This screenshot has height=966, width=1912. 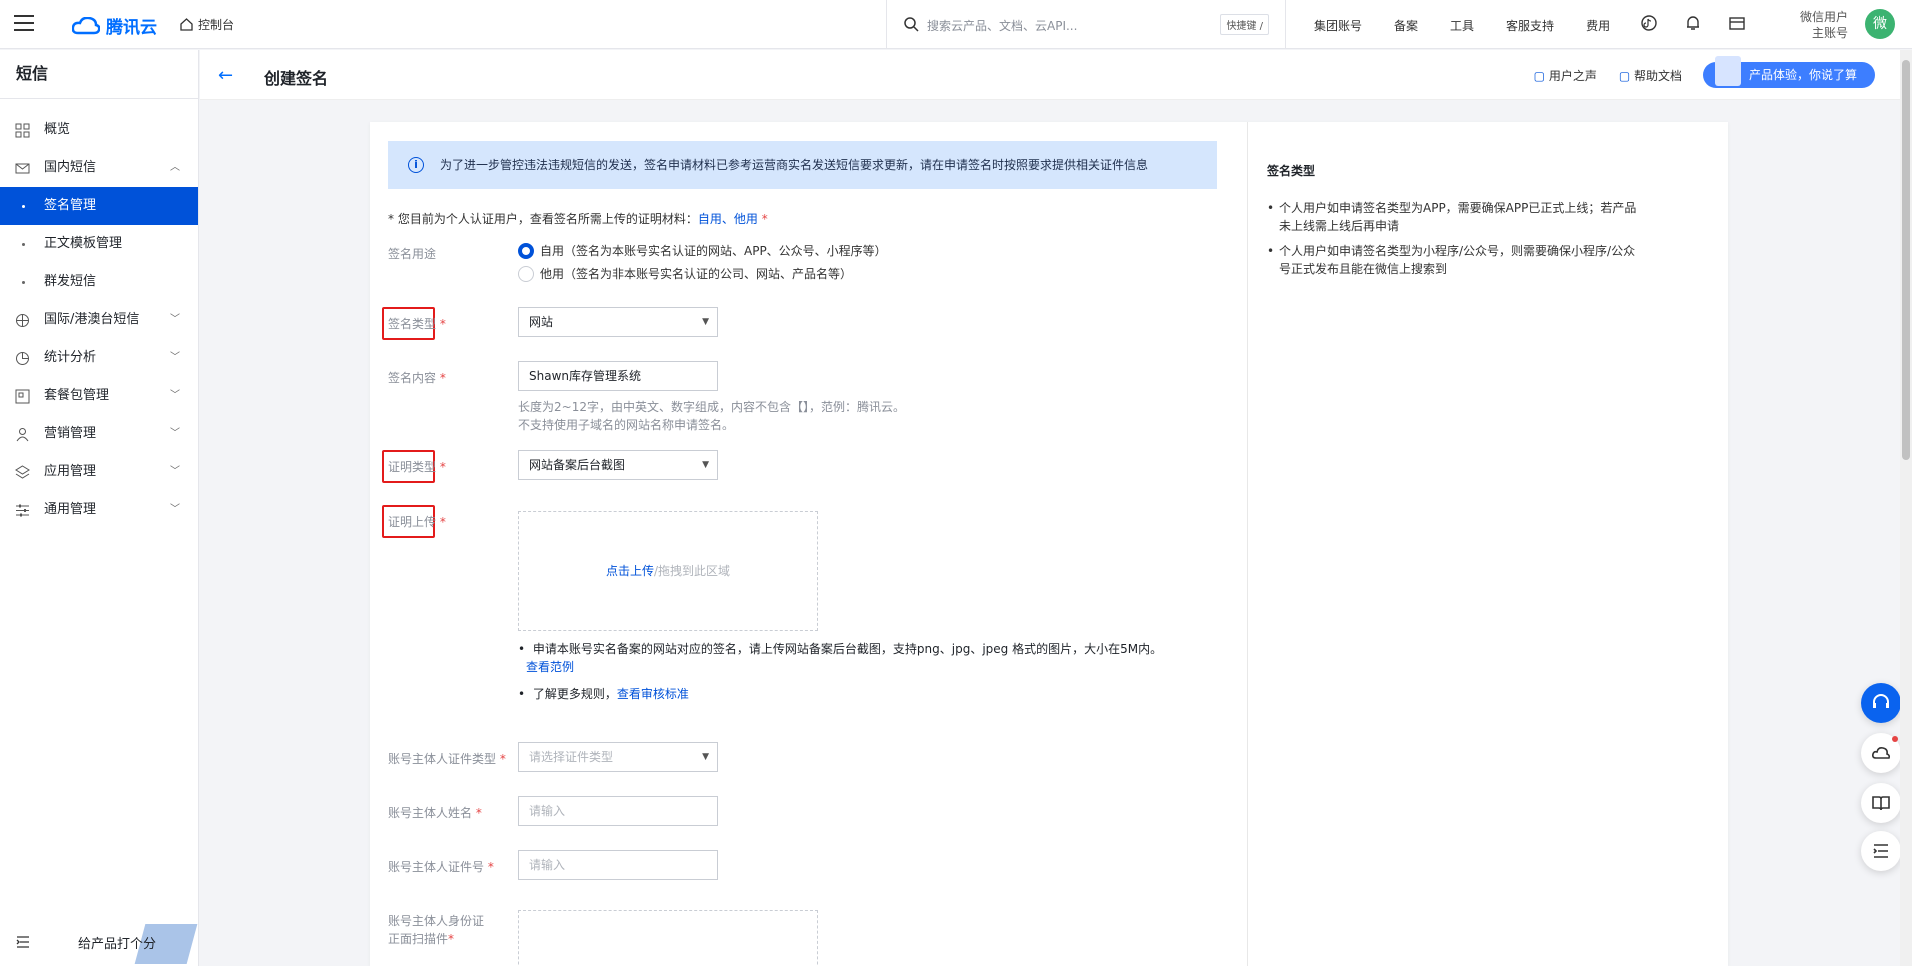 I want to click on global-search: 搜索云产品、文档、云API... 快捷键 /, so click(x=1086, y=24).